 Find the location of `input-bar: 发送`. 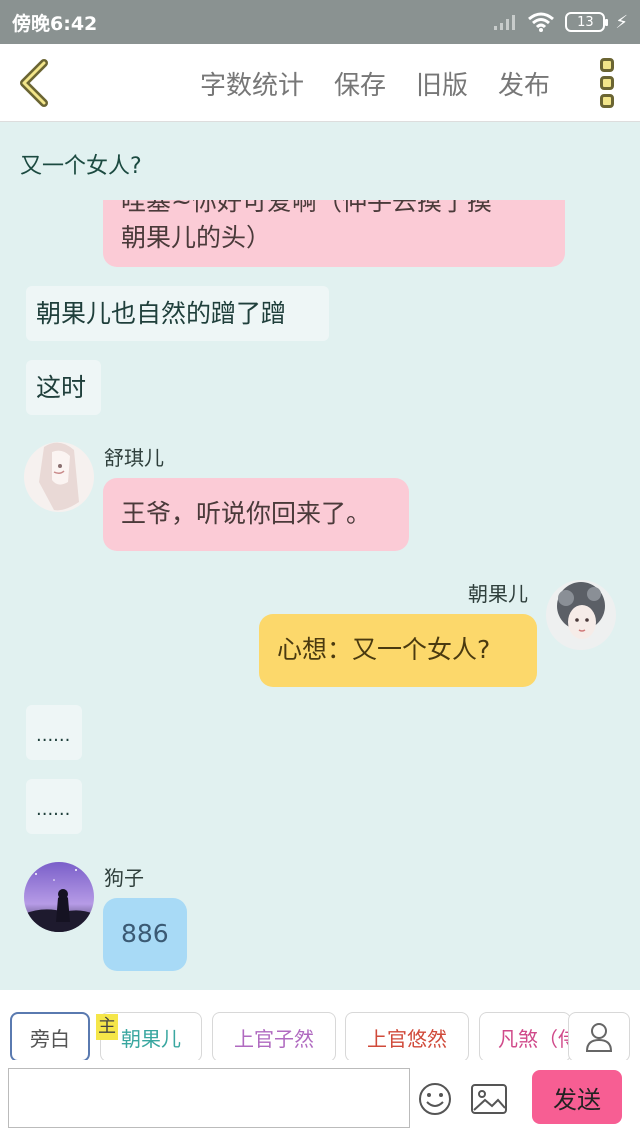

input-bar: 发送 is located at coordinates (320, 1099).